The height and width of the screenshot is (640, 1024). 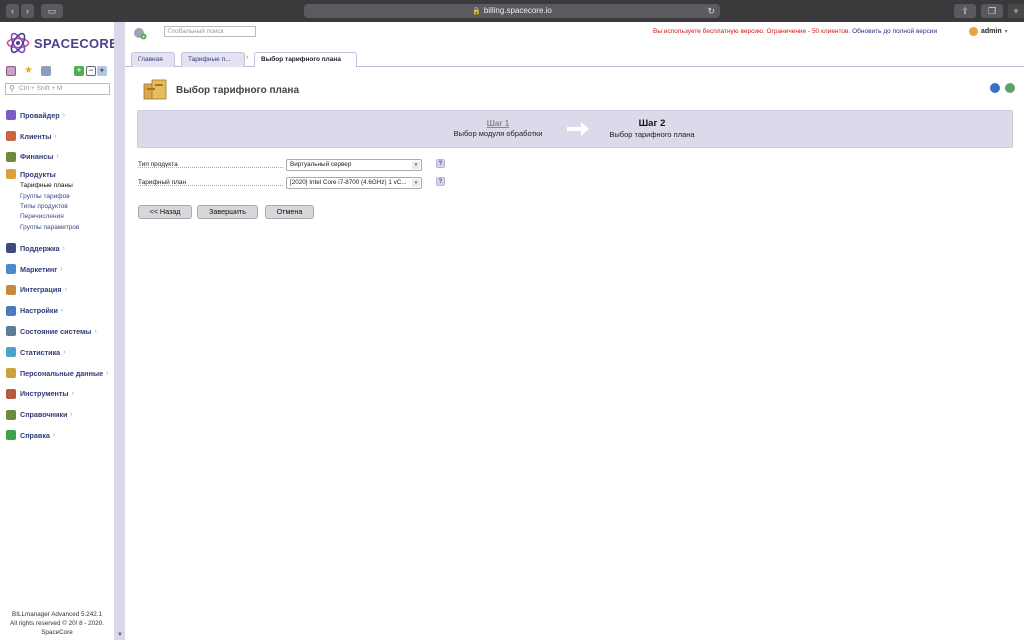 I want to click on step-1-title: Шаг 1, so click(x=498, y=123).